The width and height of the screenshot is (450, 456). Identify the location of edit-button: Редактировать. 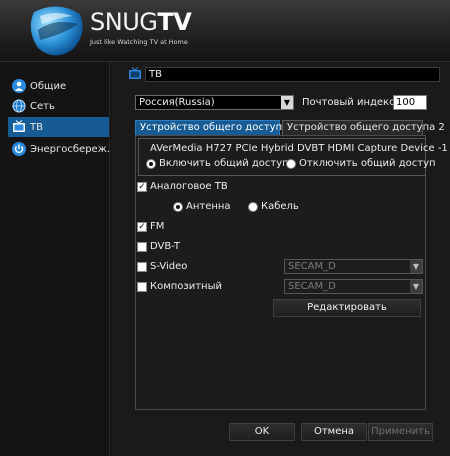
(347, 308).